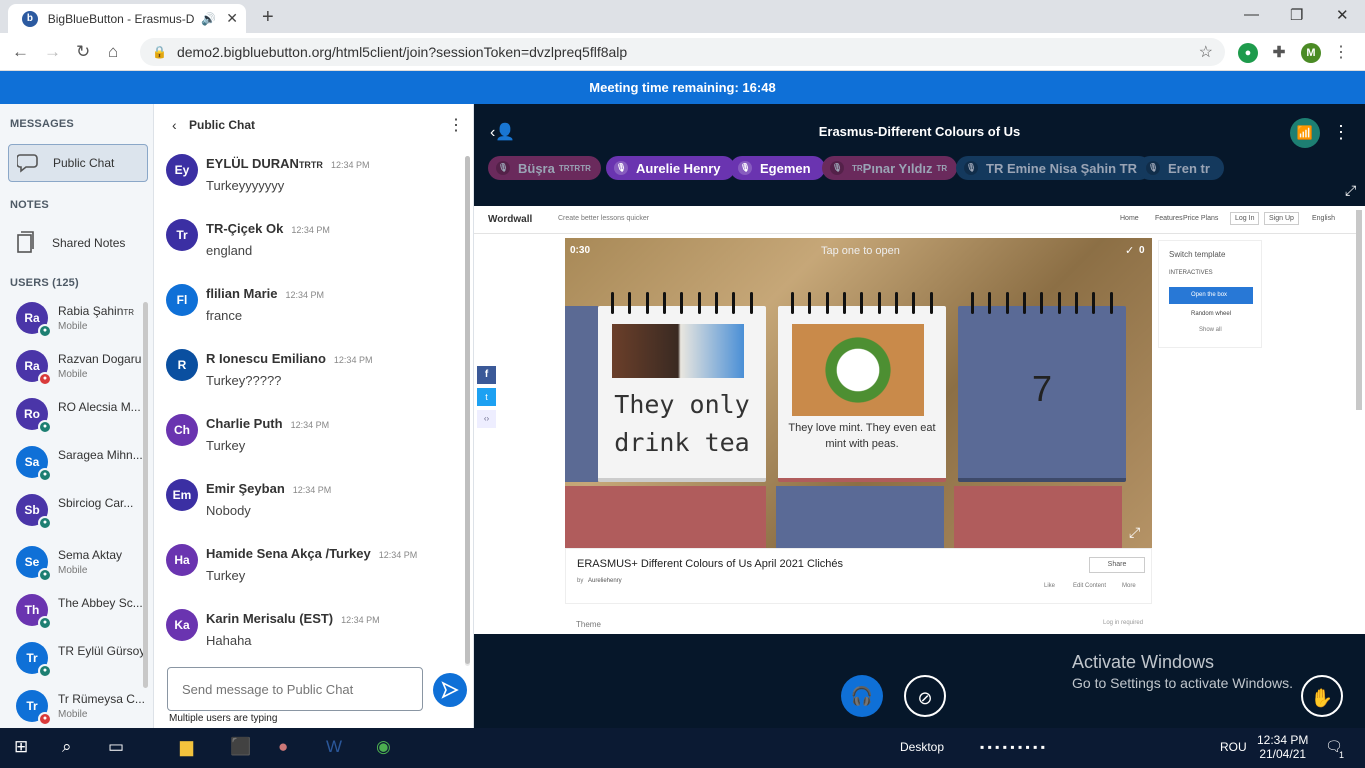 The image size is (1365, 768). Describe the element at coordinates (78, 163) in the screenshot. I see `public-chat-button: Public Chat` at that location.